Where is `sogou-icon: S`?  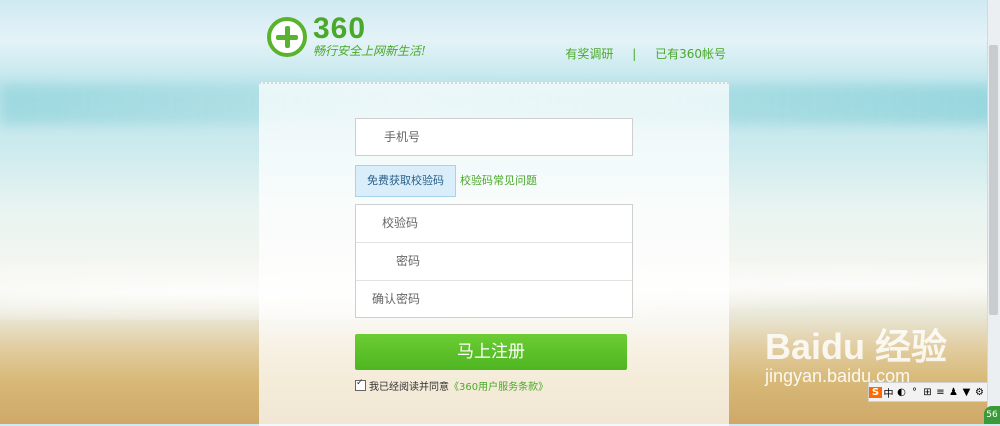 sogou-icon: S is located at coordinates (875, 392).